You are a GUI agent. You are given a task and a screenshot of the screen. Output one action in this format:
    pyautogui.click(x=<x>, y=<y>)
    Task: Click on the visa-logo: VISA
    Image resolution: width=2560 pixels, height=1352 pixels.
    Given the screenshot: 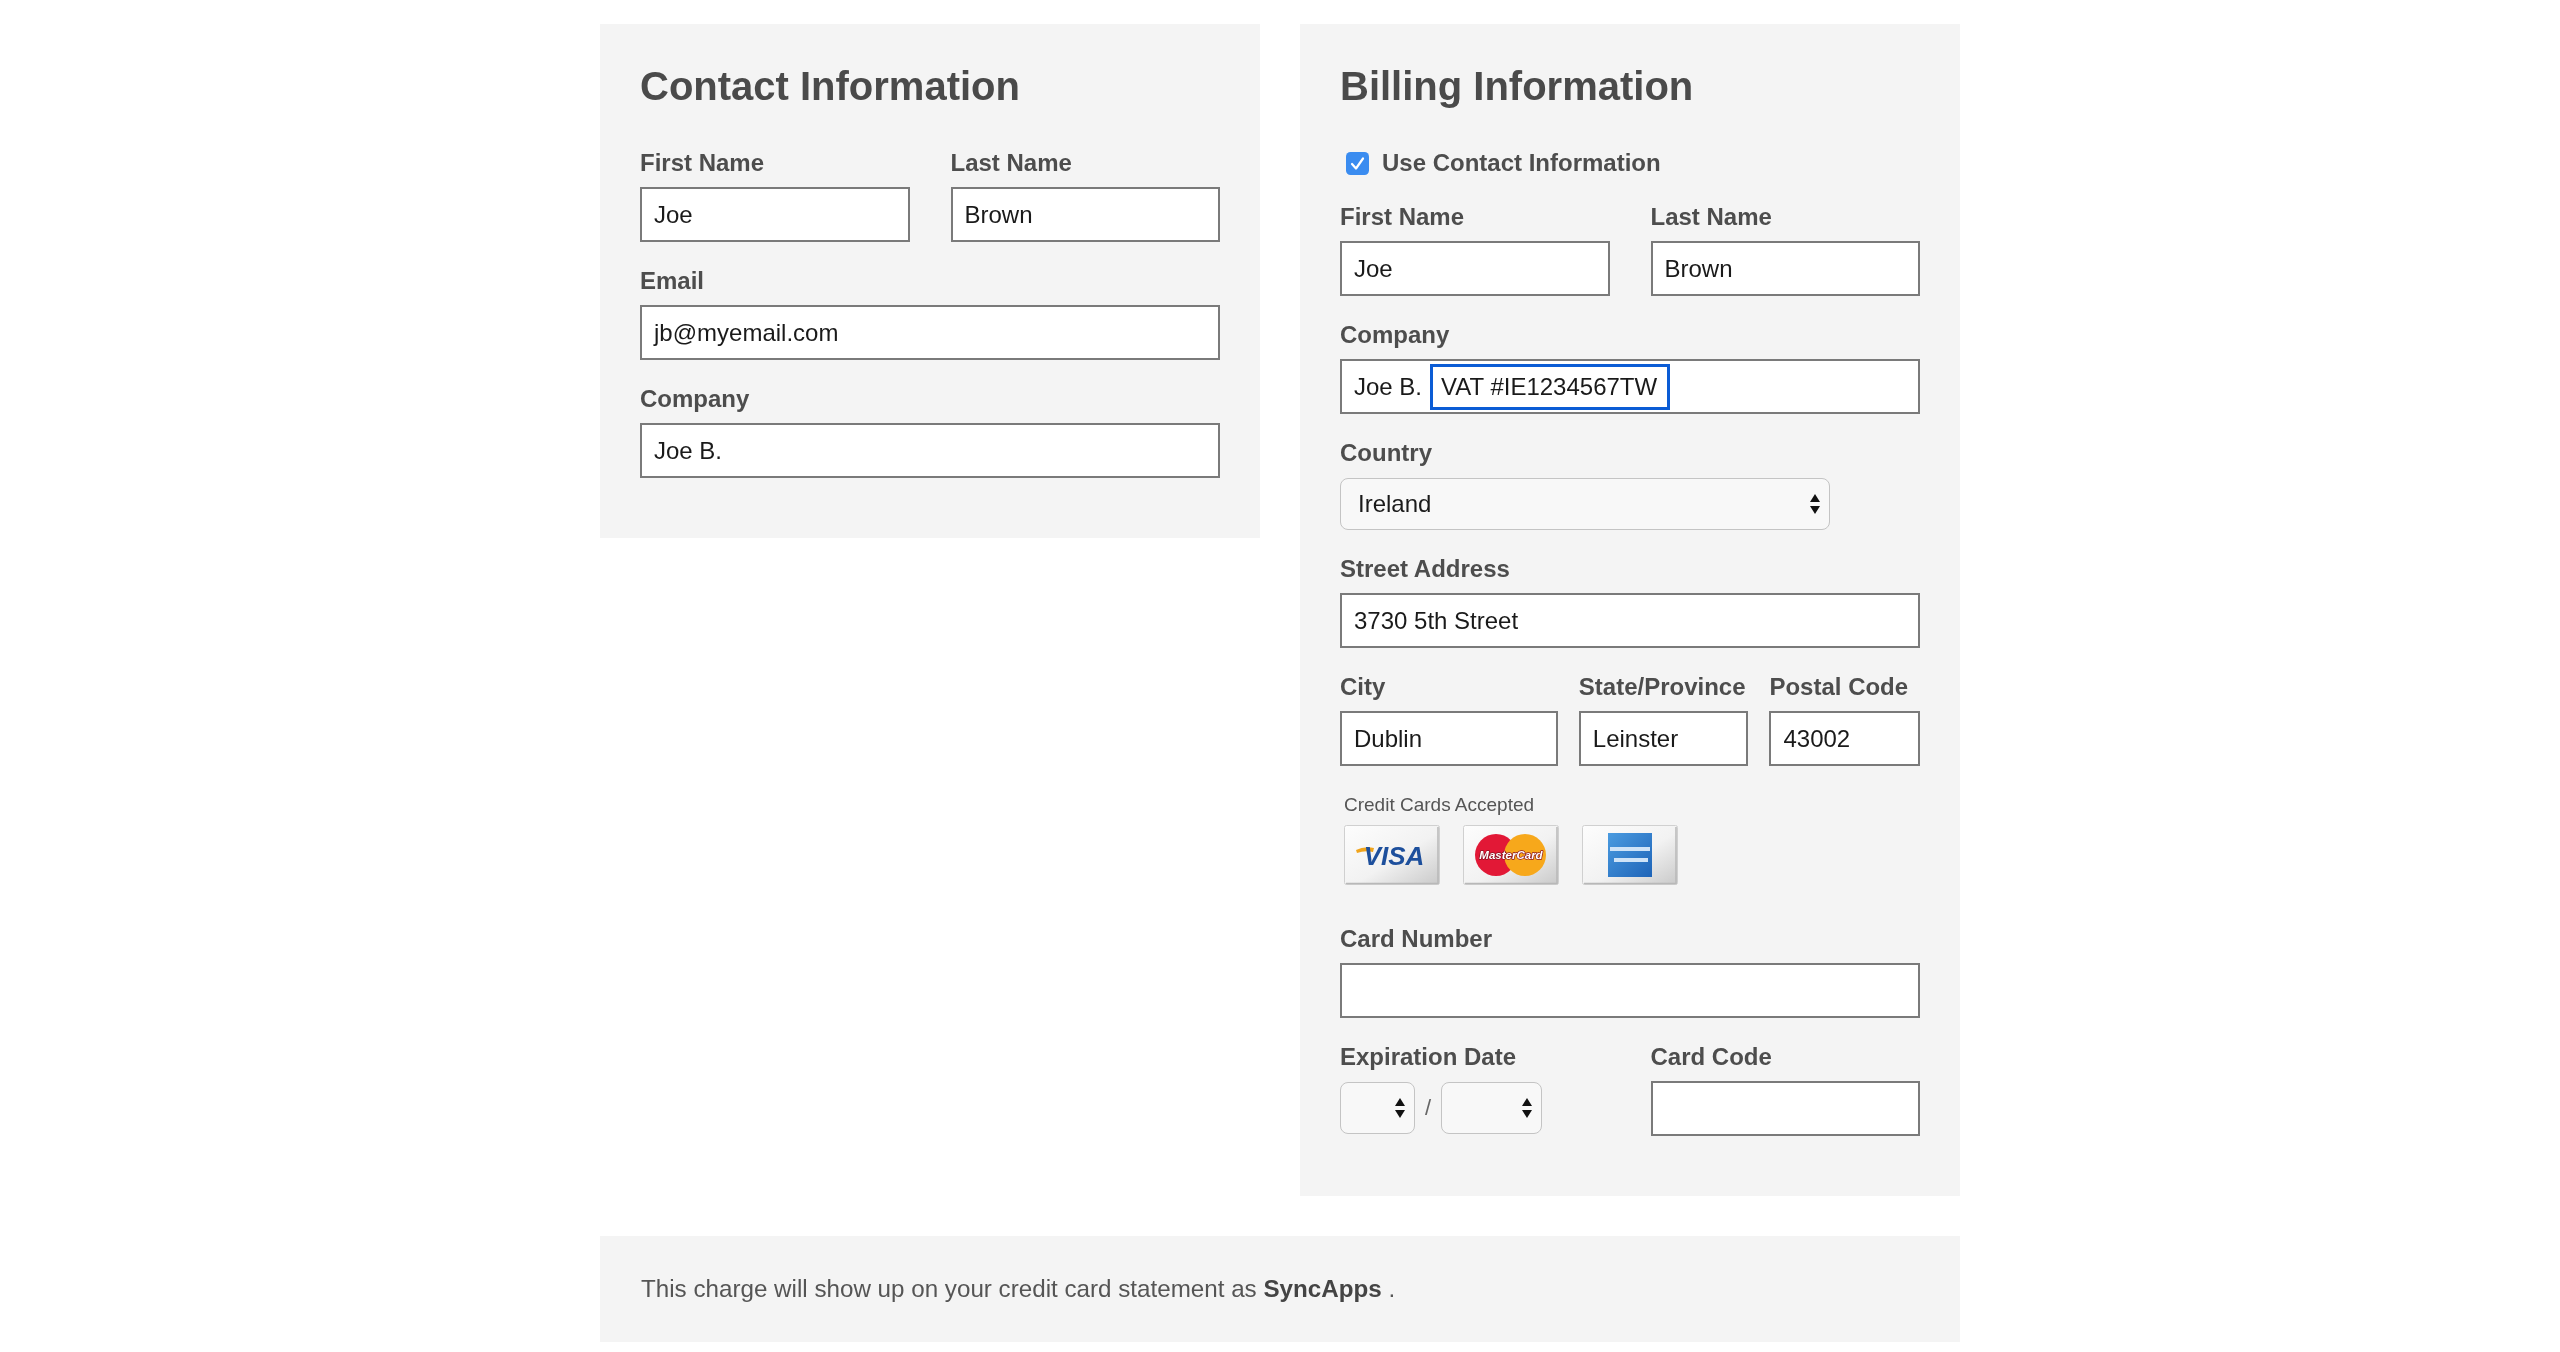 What is the action you would take?
    pyautogui.click(x=1392, y=855)
    